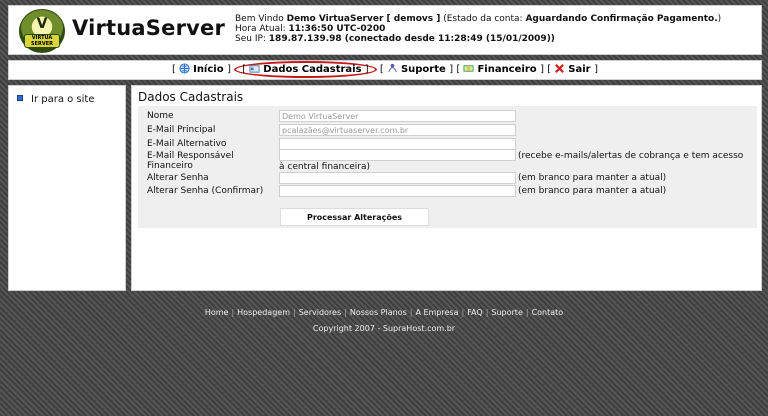 Image resolution: width=768 pixels, height=416 pixels. I want to click on sidebar-item-ir-para-o-site: Ir para o site, so click(56, 99).